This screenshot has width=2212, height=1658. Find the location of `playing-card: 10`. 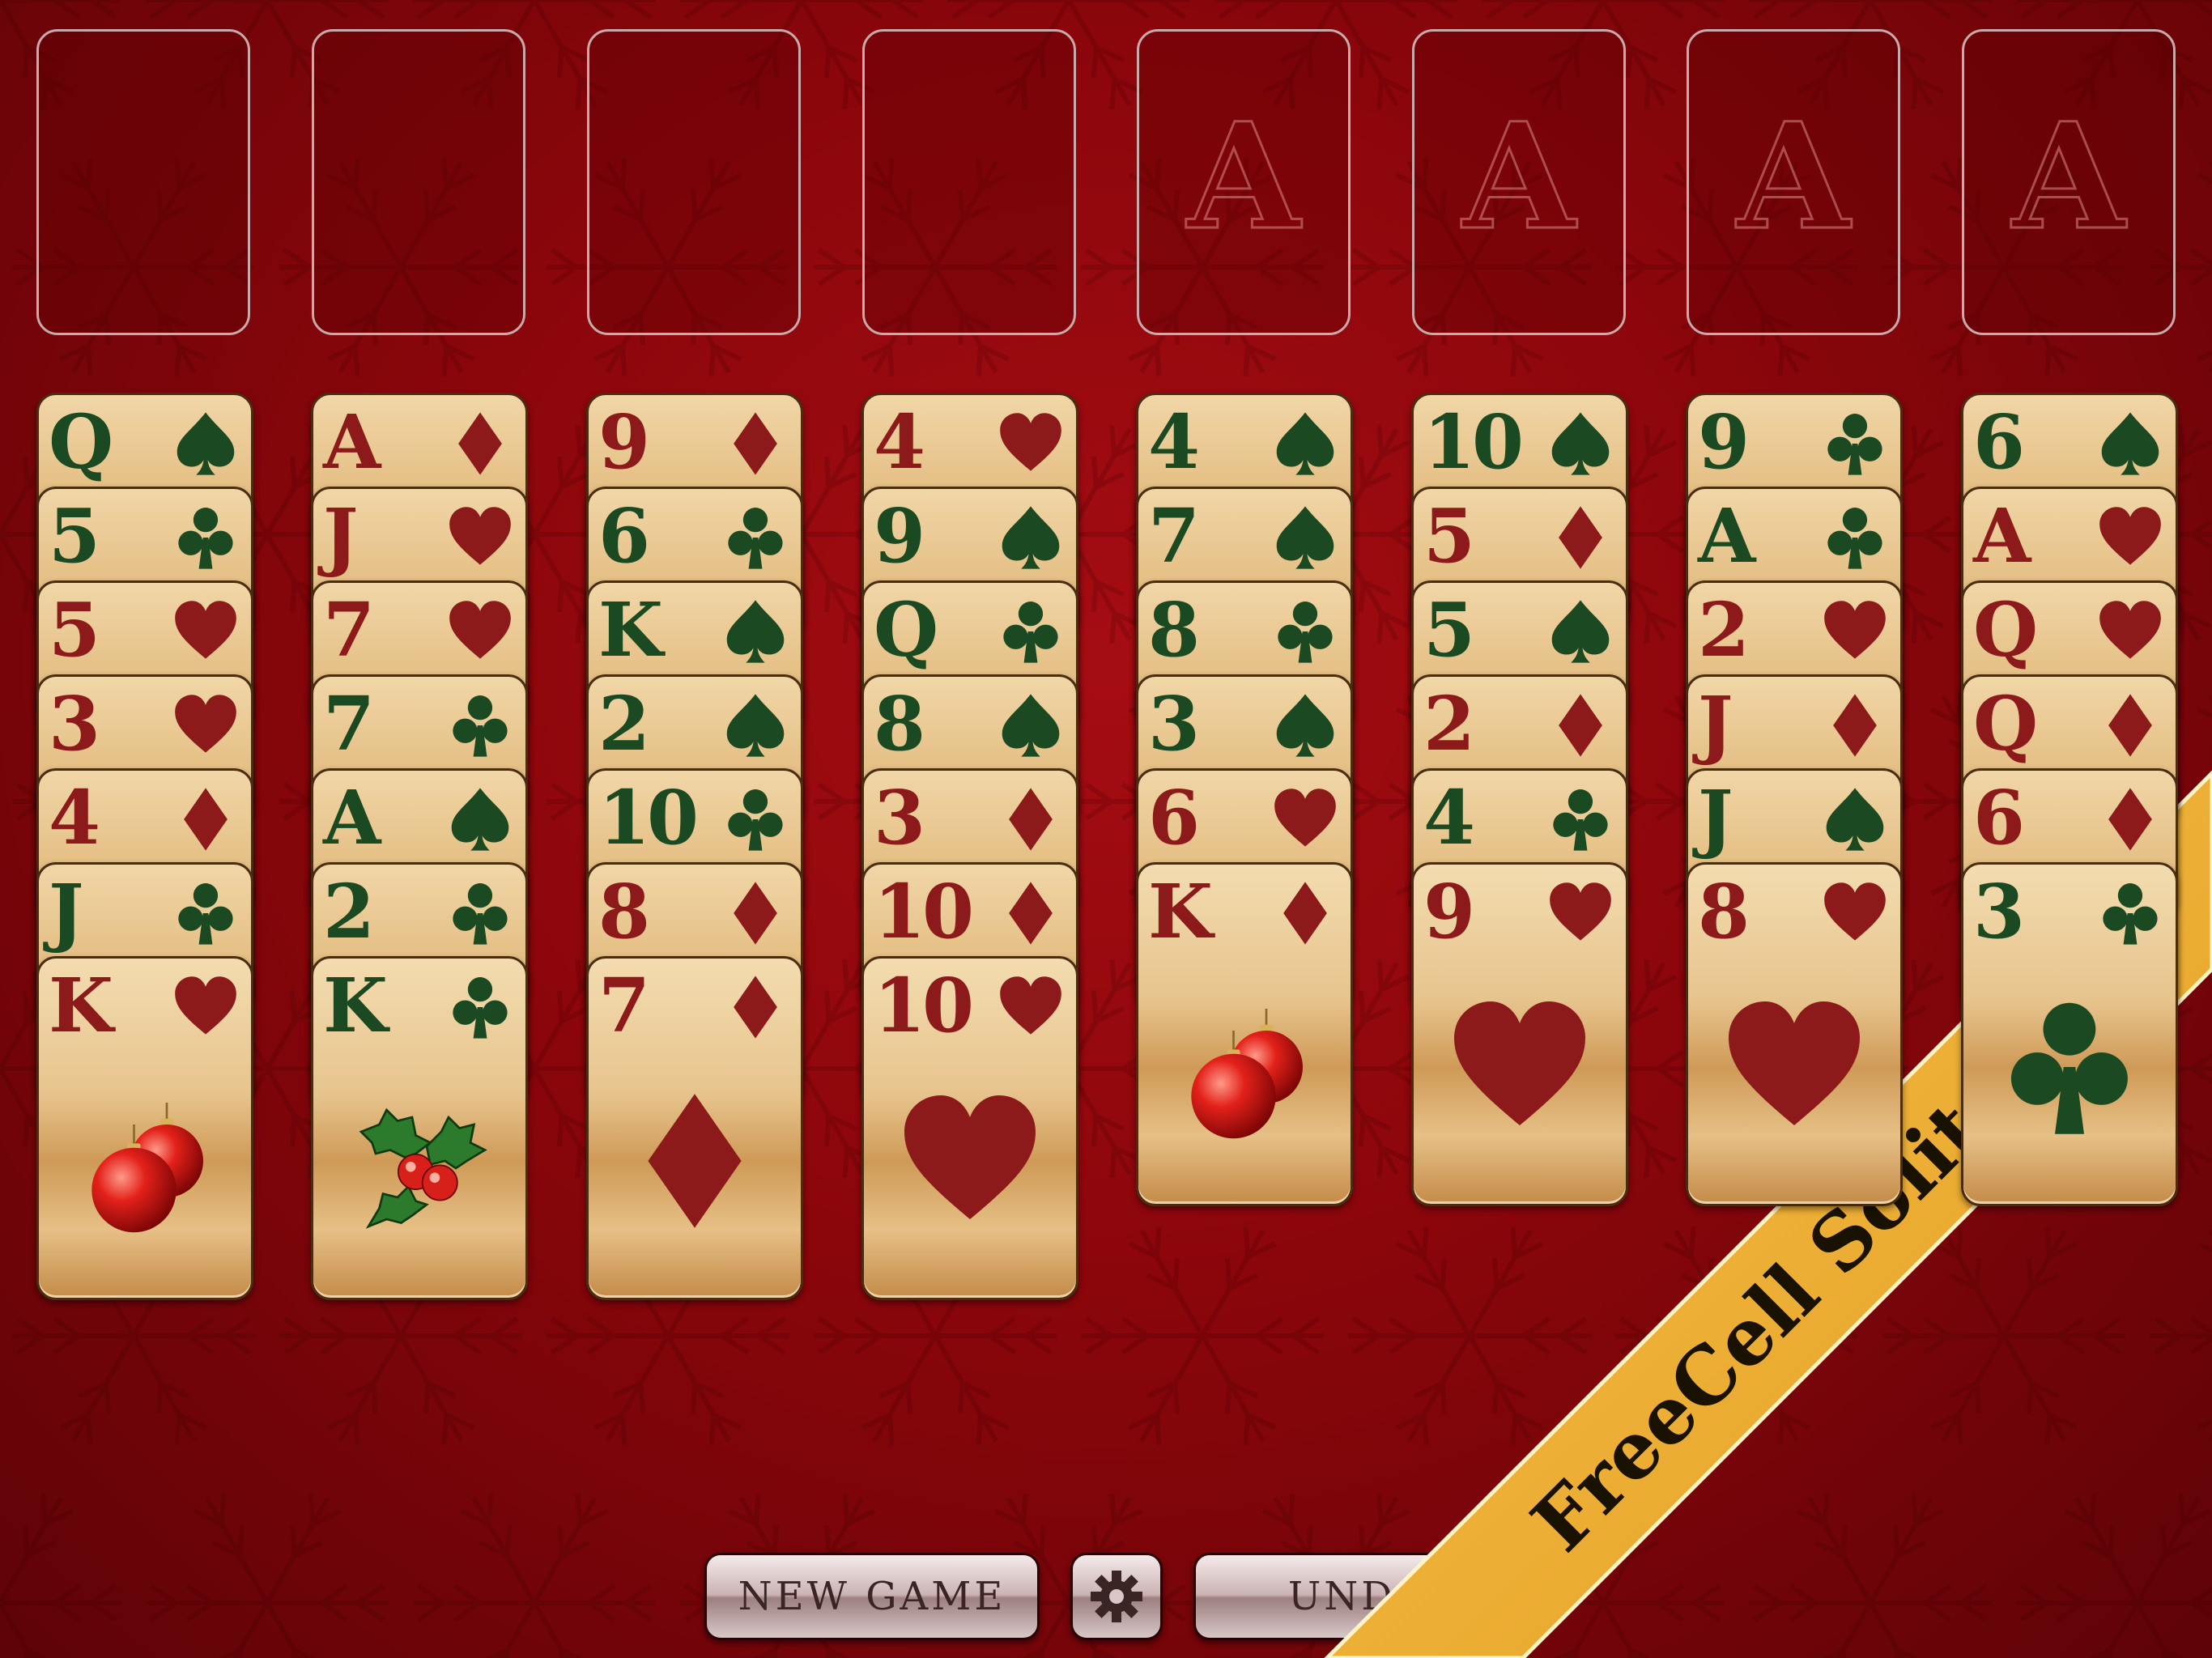

playing-card: 10 is located at coordinates (969, 1128).